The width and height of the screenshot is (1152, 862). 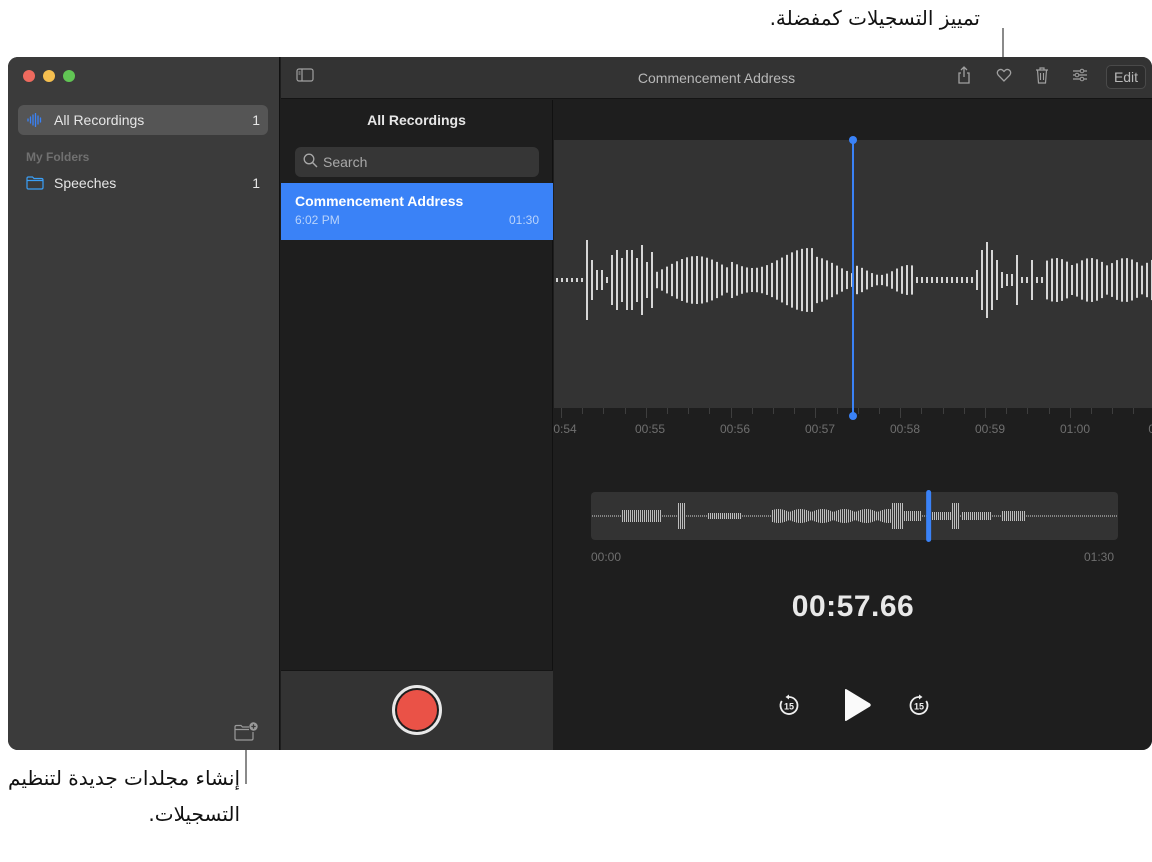 I want to click on play-button, so click(x=857, y=706).